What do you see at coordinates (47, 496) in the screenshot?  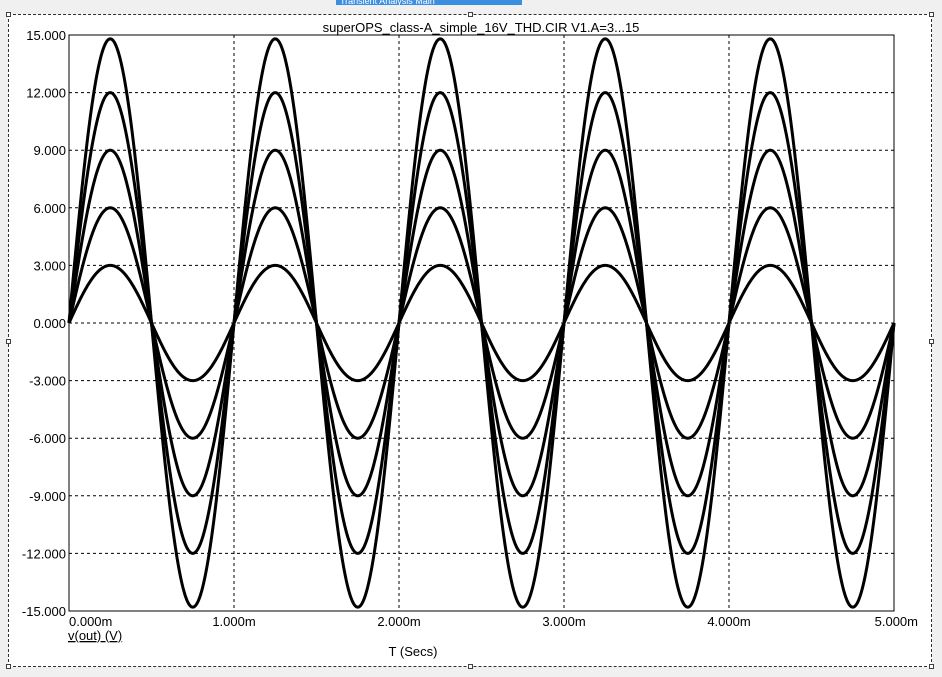 I see `y-tick-label-8: -9.000` at bounding box center [47, 496].